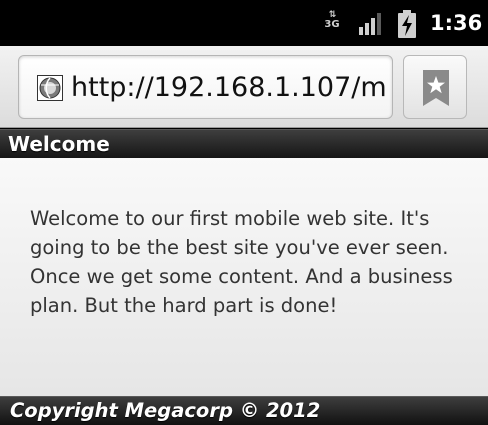 The image size is (488, 425). What do you see at coordinates (244, 143) in the screenshot?
I see `page-header: Welcome` at bounding box center [244, 143].